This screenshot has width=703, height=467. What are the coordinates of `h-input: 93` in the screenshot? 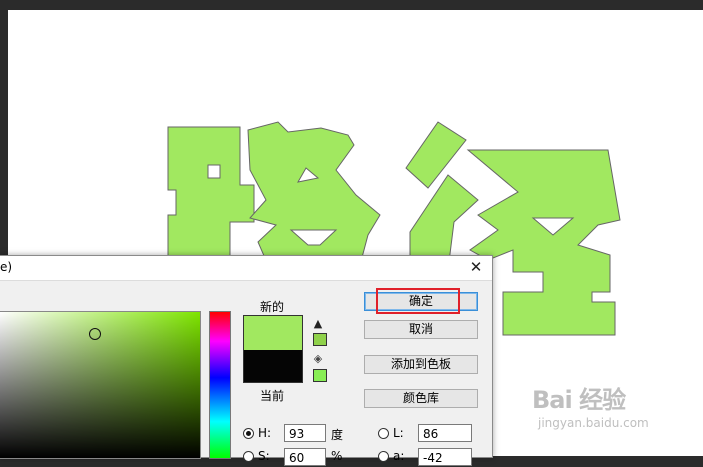 It's located at (305, 433).